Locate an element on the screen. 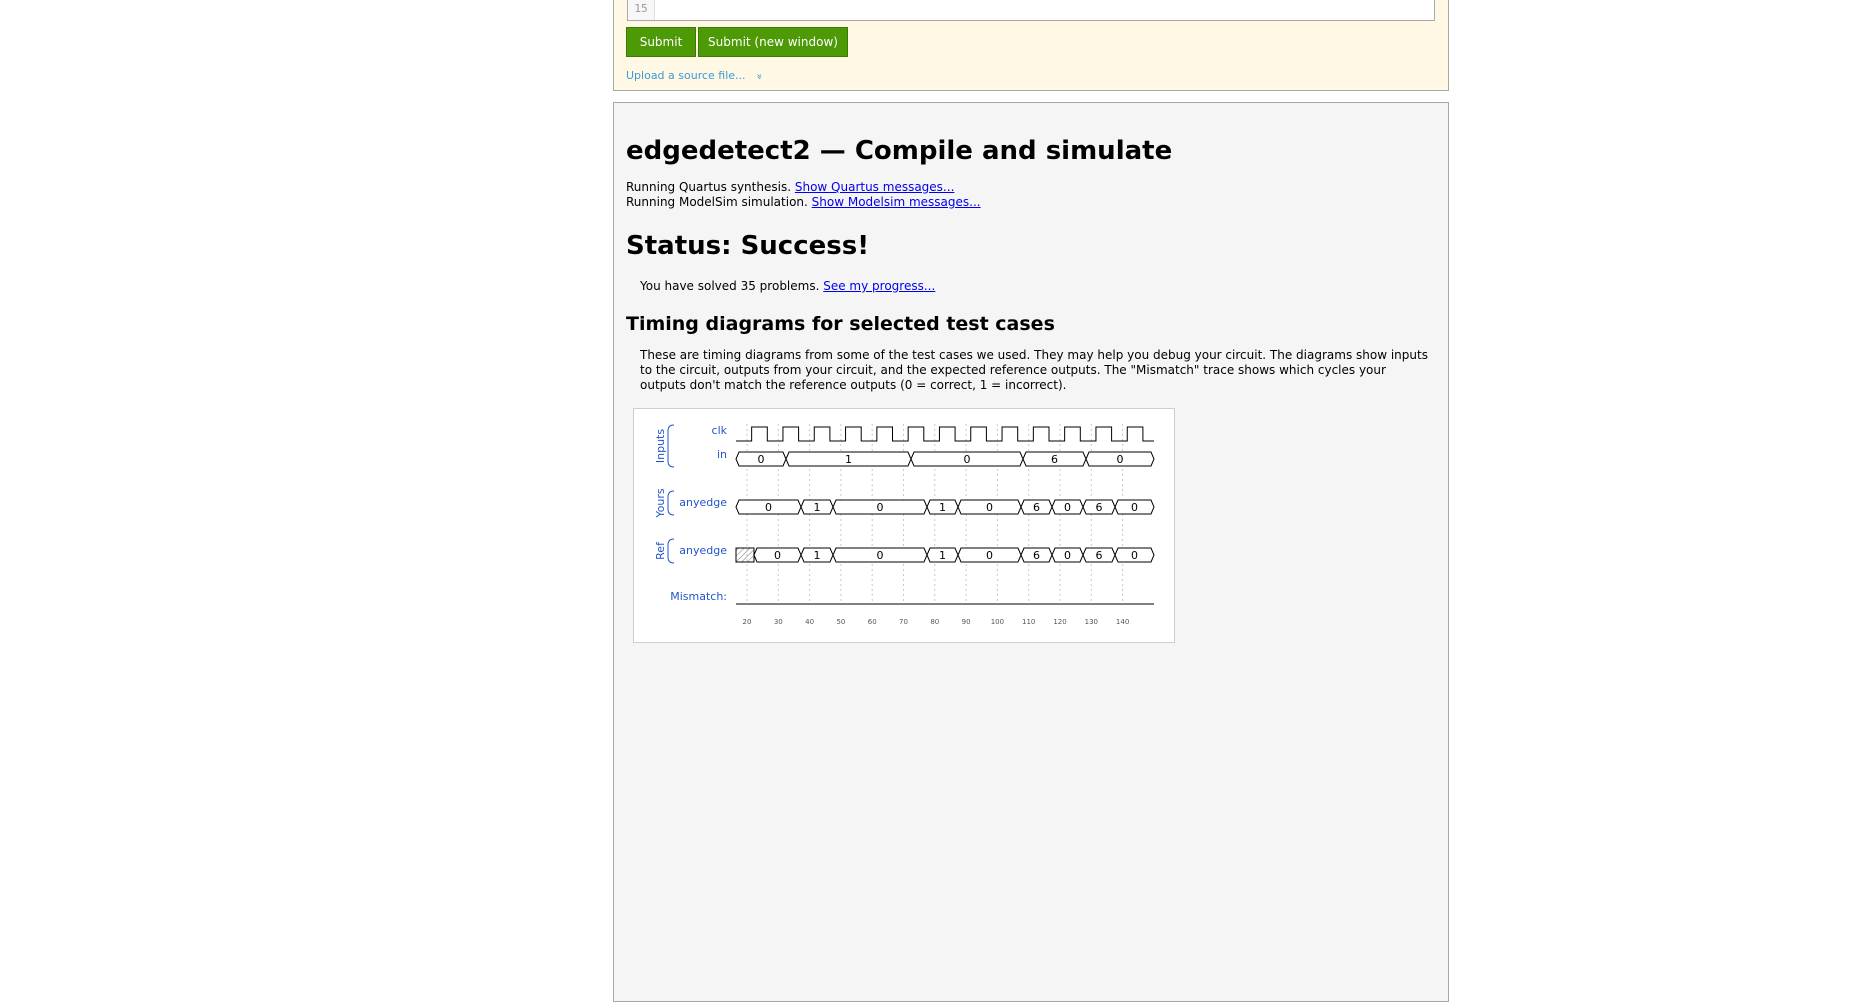  time-tick-label: 140 is located at coordinates (1122, 622).